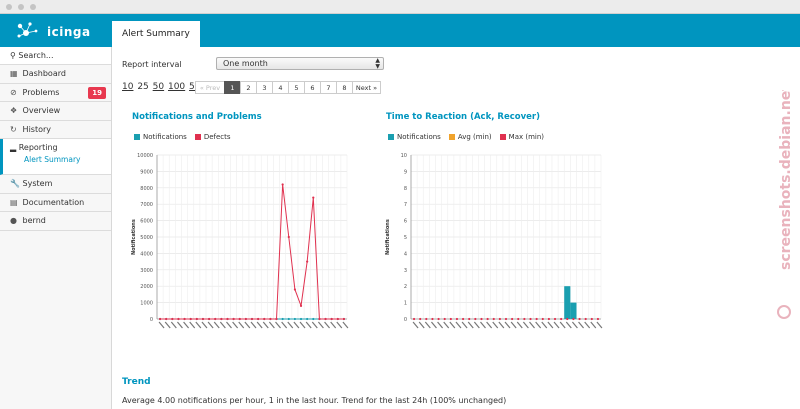  I want to click on sidebar-item-reporting: ▂ Reporting Alert Summary, so click(55, 157).